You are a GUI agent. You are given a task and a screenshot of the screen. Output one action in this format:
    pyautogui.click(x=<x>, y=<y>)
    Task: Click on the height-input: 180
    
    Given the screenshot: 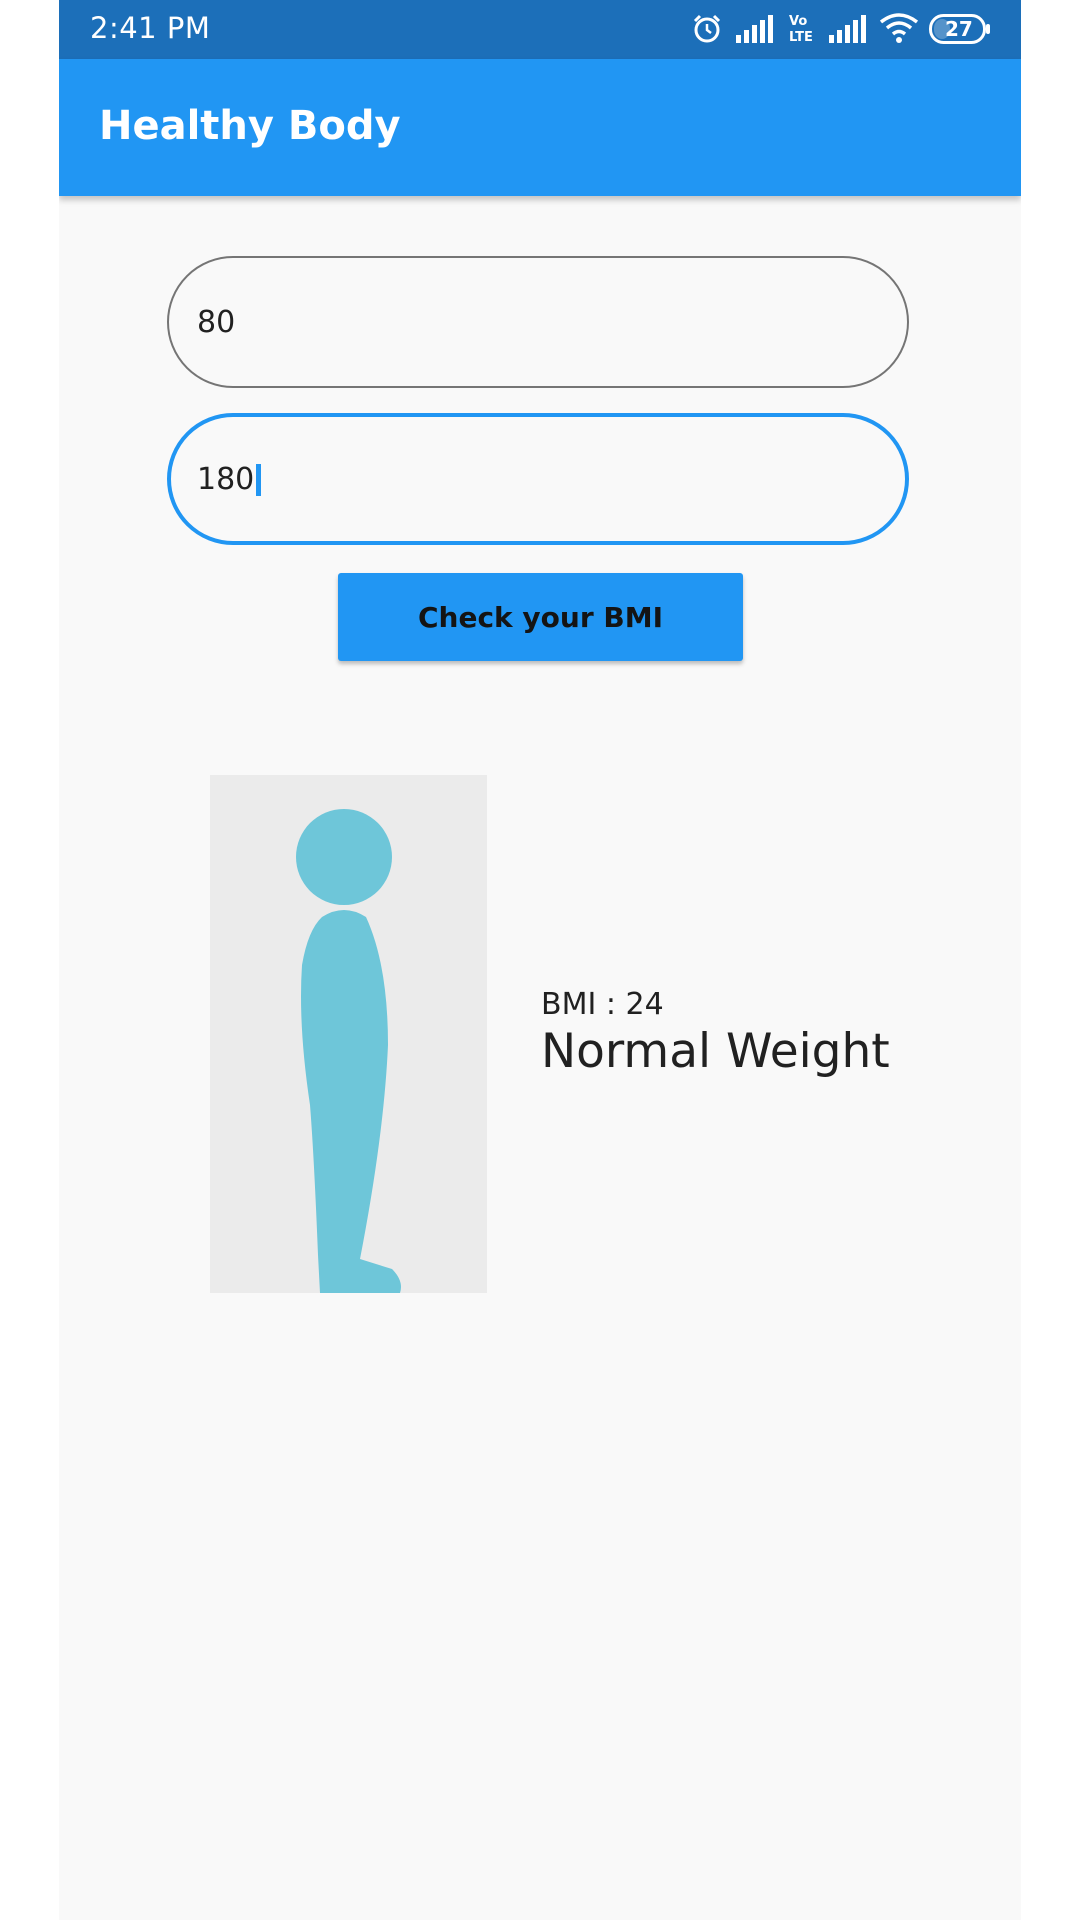 What is the action you would take?
    pyautogui.click(x=538, y=479)
    